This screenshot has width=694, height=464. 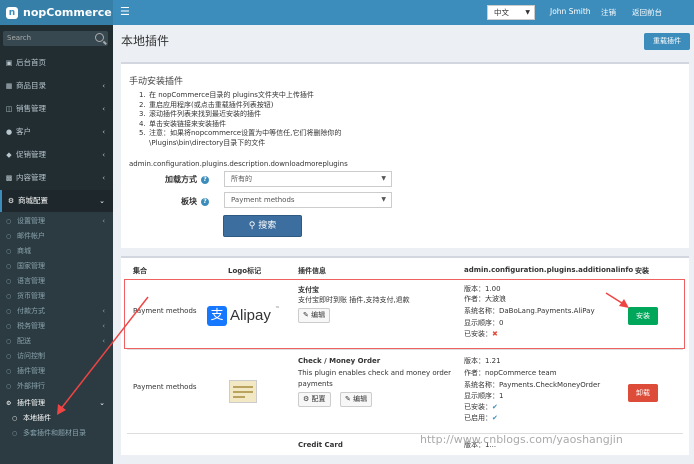 What do you see at coordinates (244, 271) in the screenshot?
I see `column-header-logo: Logo标记` at bounding box center [244, 271].